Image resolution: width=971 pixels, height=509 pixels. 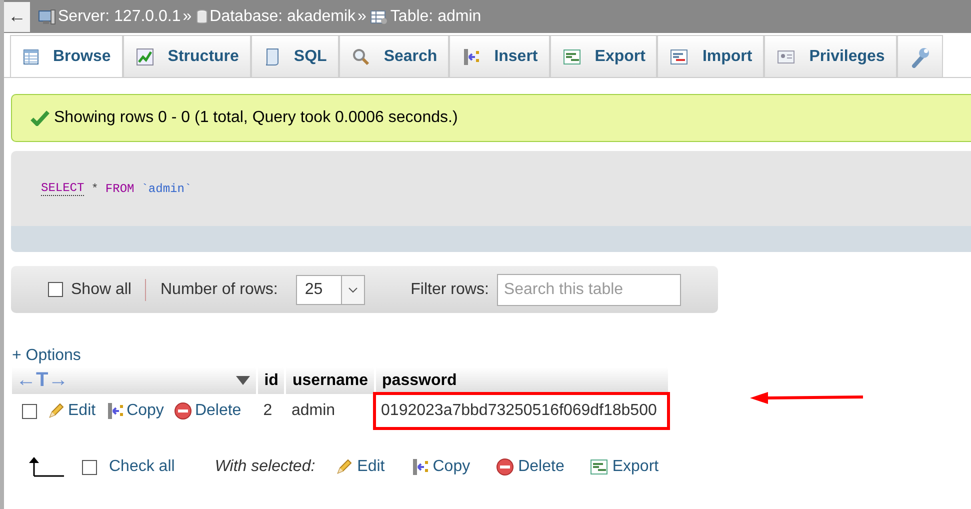 What do you see at coordinates (62, 188) in the screenshot?
I see `sql-token: SELECT` at bounding box center [62, 188].